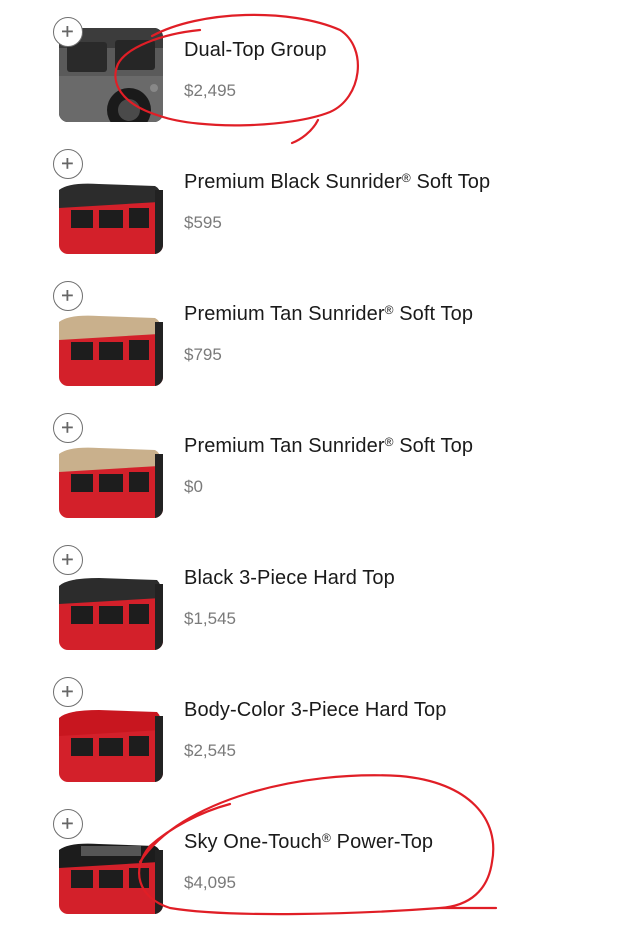 This screenshot has width=636, height=938. Describe the element at coordinates (203, 222) in the screenshot. I see `option-price: $595` at that location.